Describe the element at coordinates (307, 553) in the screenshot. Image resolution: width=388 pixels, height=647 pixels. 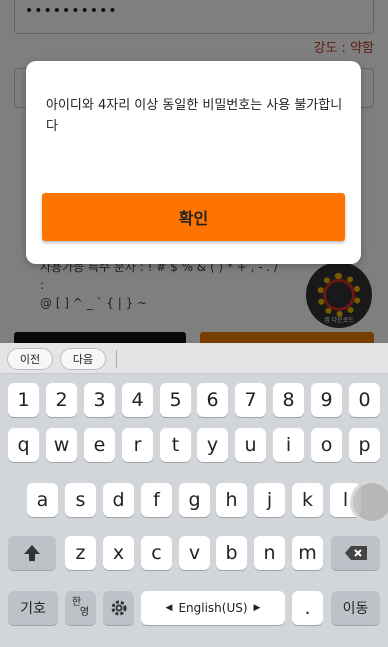
I see `key-m: m` at that location.